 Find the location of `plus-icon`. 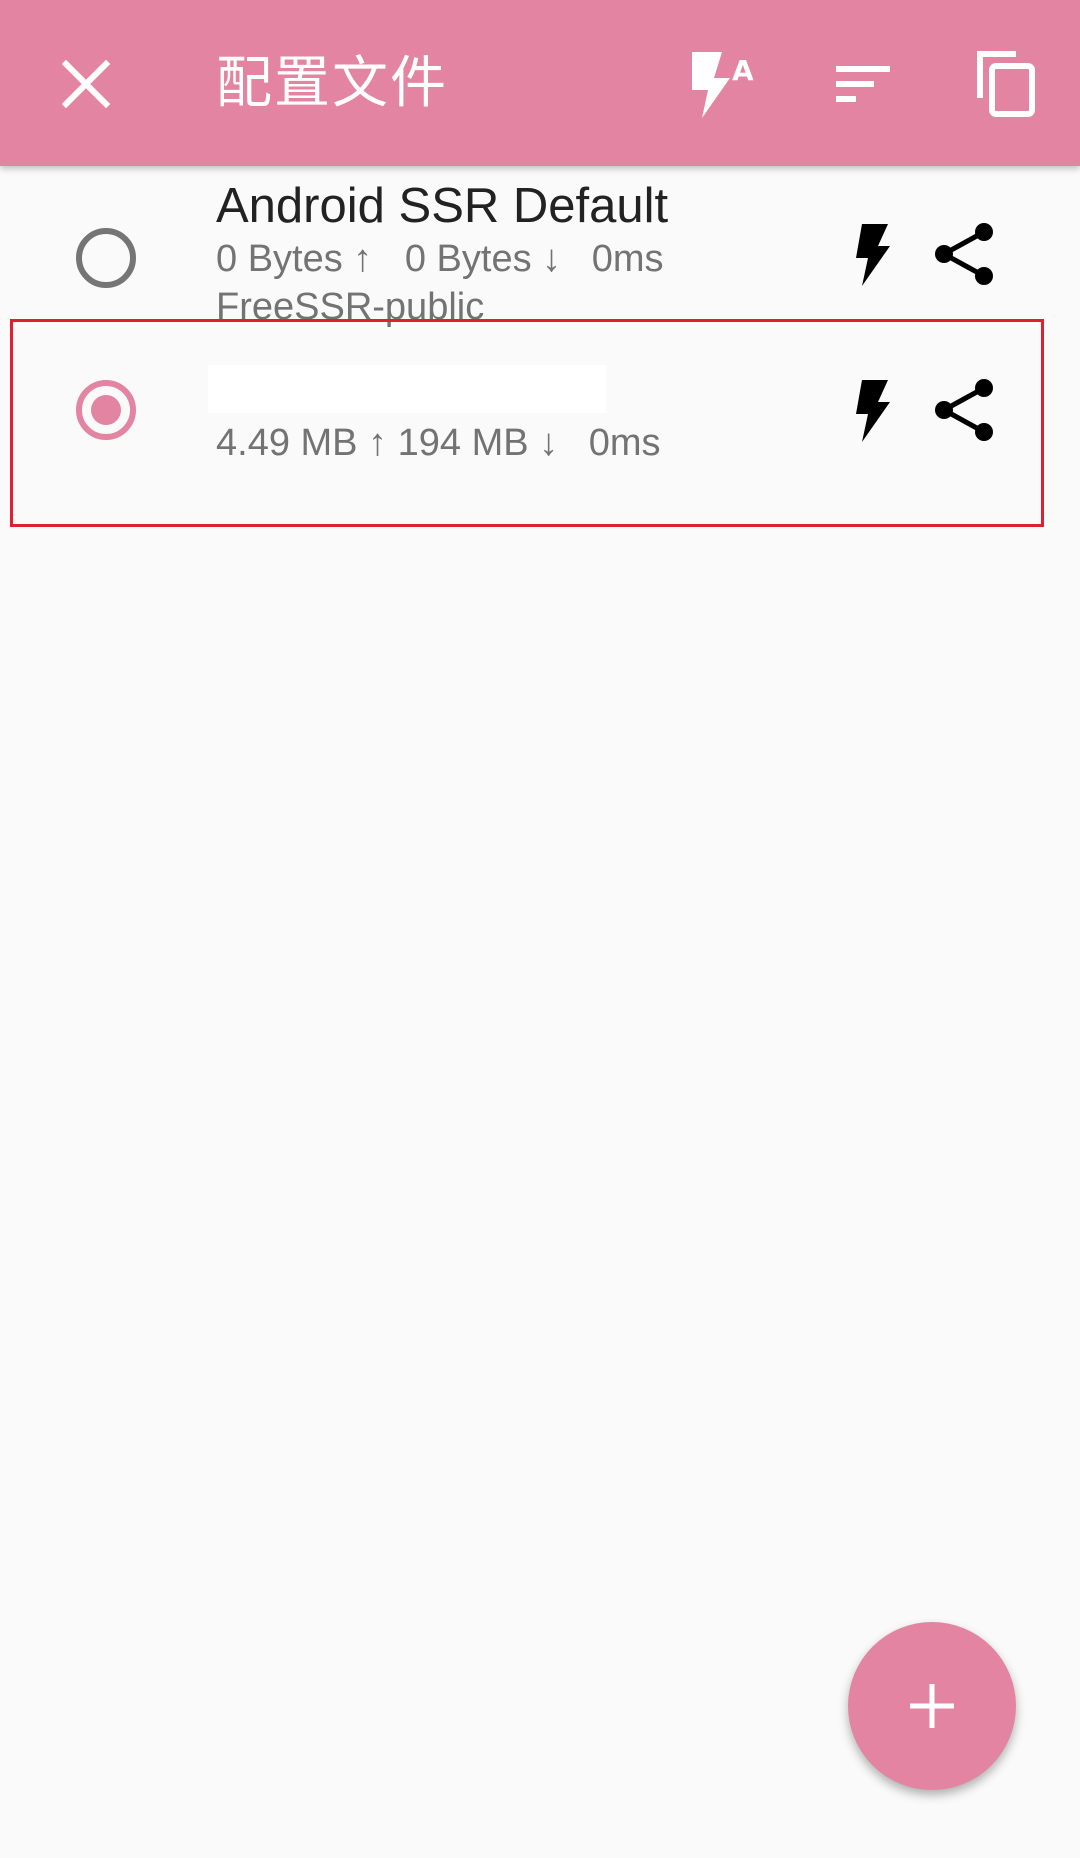

plus-icon is located at coordinates (932, 1706).